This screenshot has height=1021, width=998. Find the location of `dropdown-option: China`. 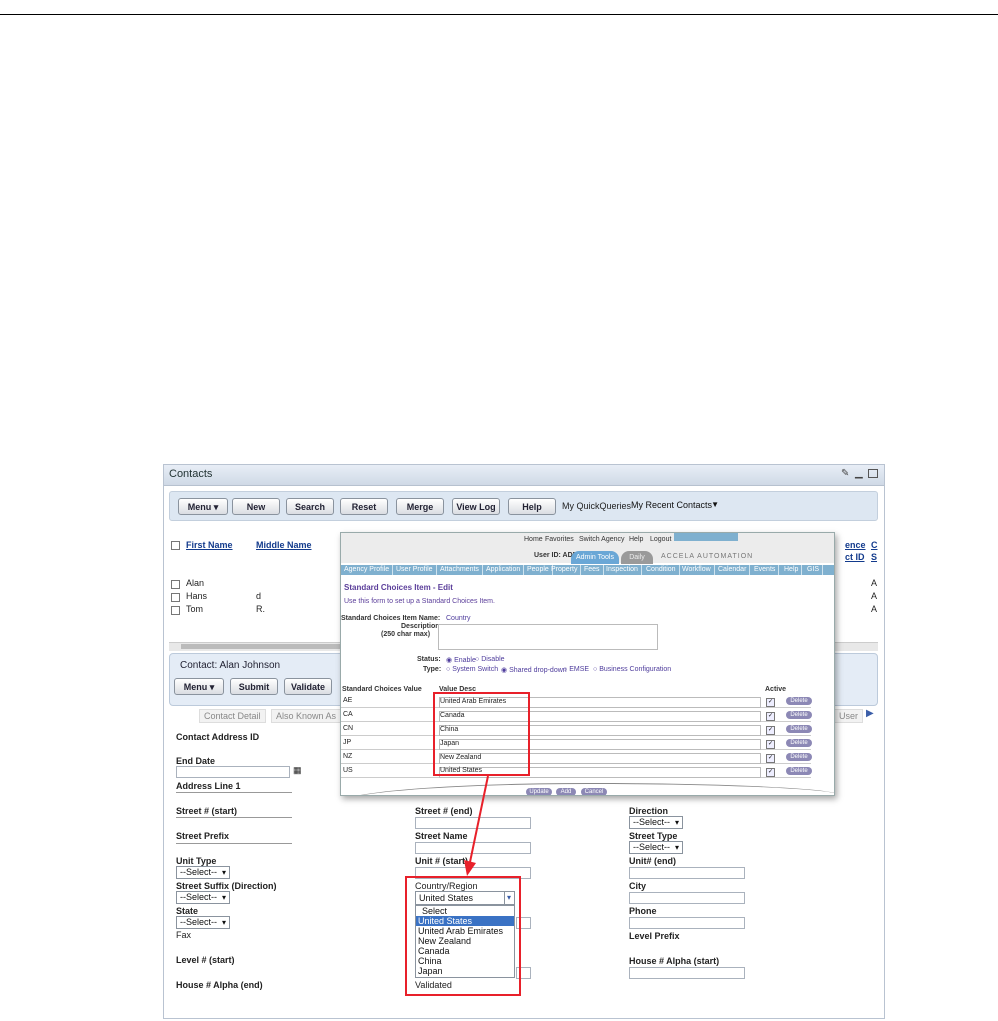

dropdown-option: China is located at coordinates (465, 961).